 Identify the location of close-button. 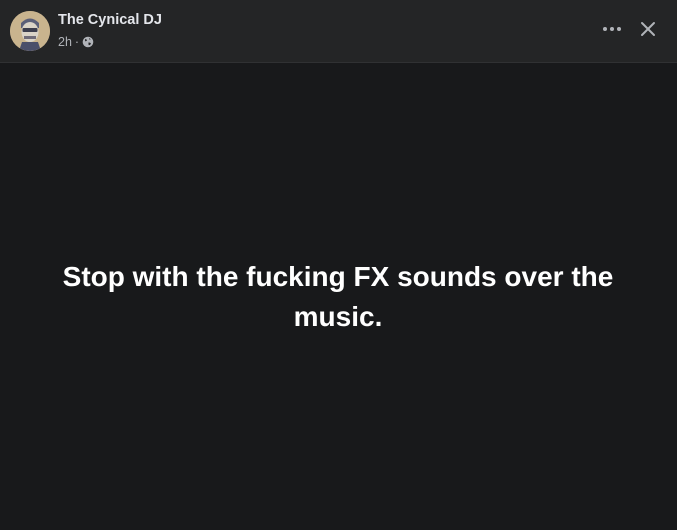
(648, 29).